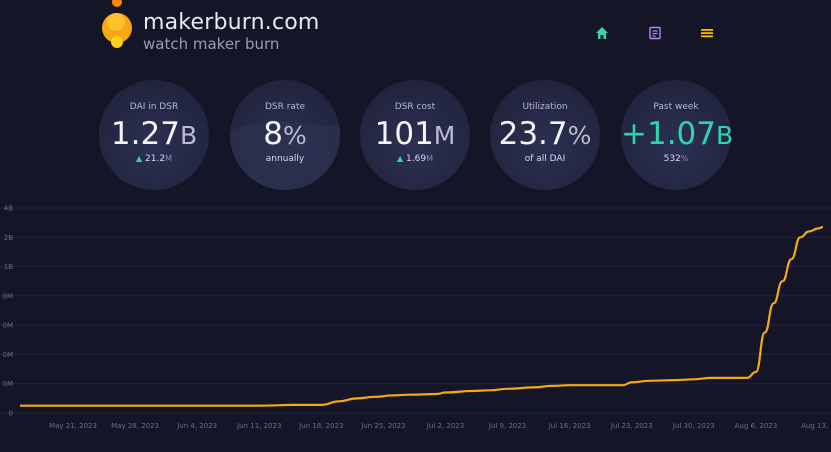 The image size is (831, 452). Describe the element at coordinates (507, 426) in the screenshot. I see `x-tick-label: Jul 9, 2023` at that location.